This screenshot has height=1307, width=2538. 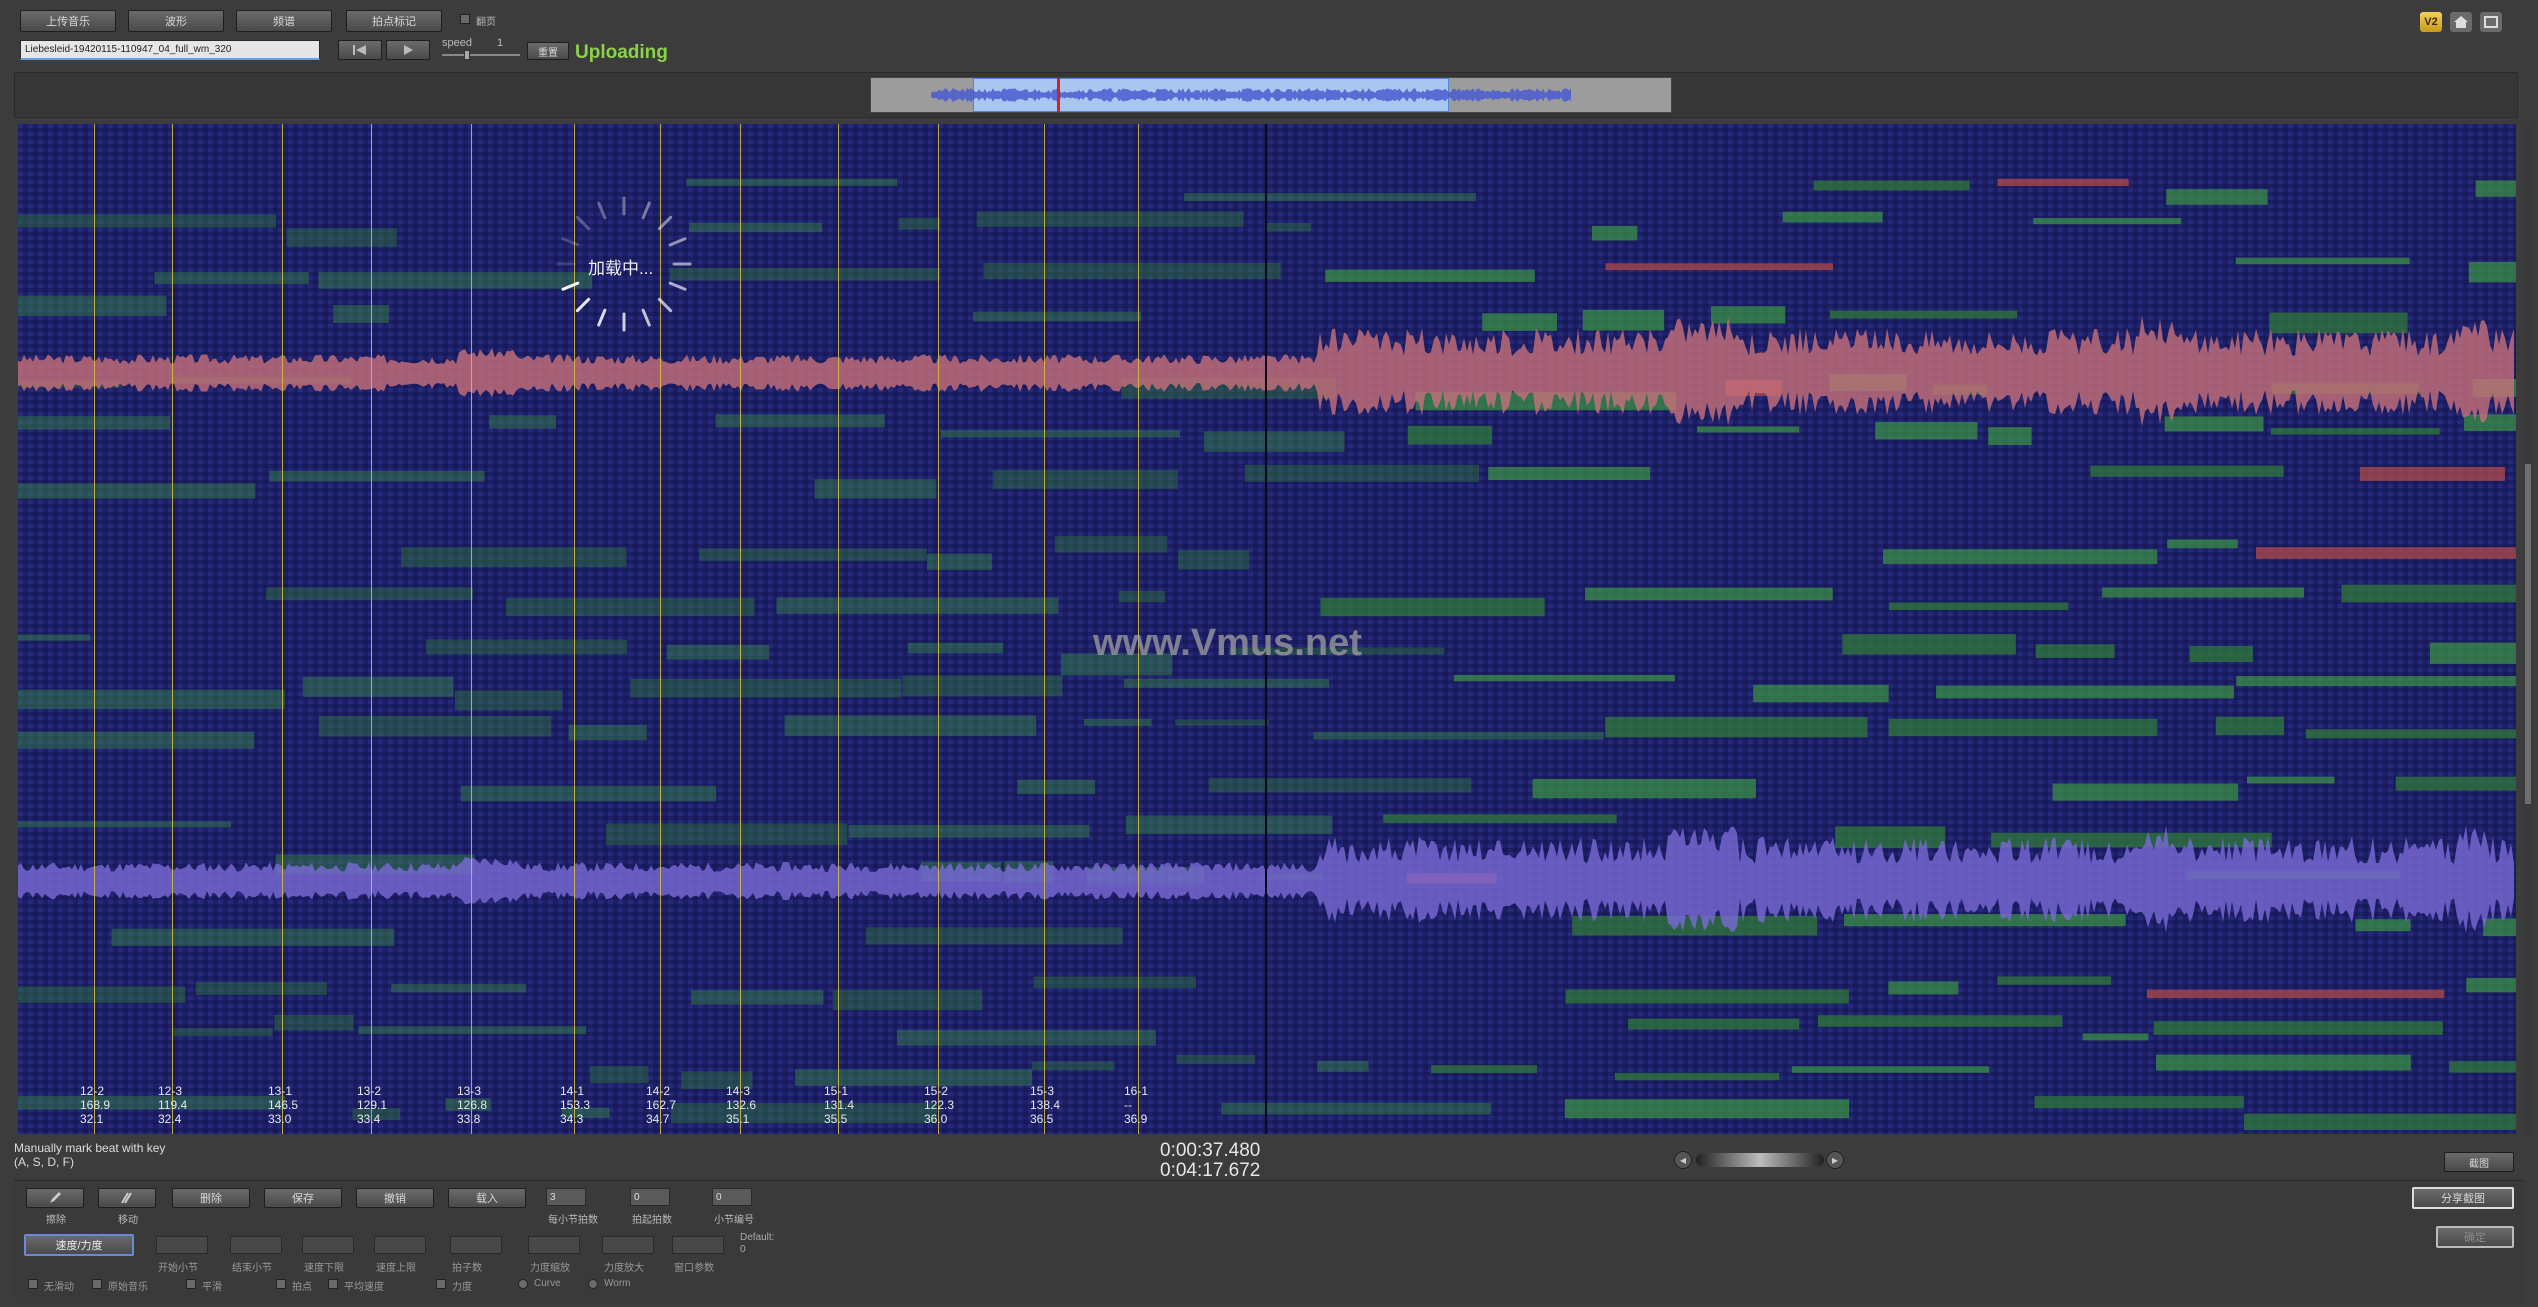 What do you see at coordinates (1271, 95) in the screenshot?
I see `overview-waveform` at bounding box center [1271, 95].